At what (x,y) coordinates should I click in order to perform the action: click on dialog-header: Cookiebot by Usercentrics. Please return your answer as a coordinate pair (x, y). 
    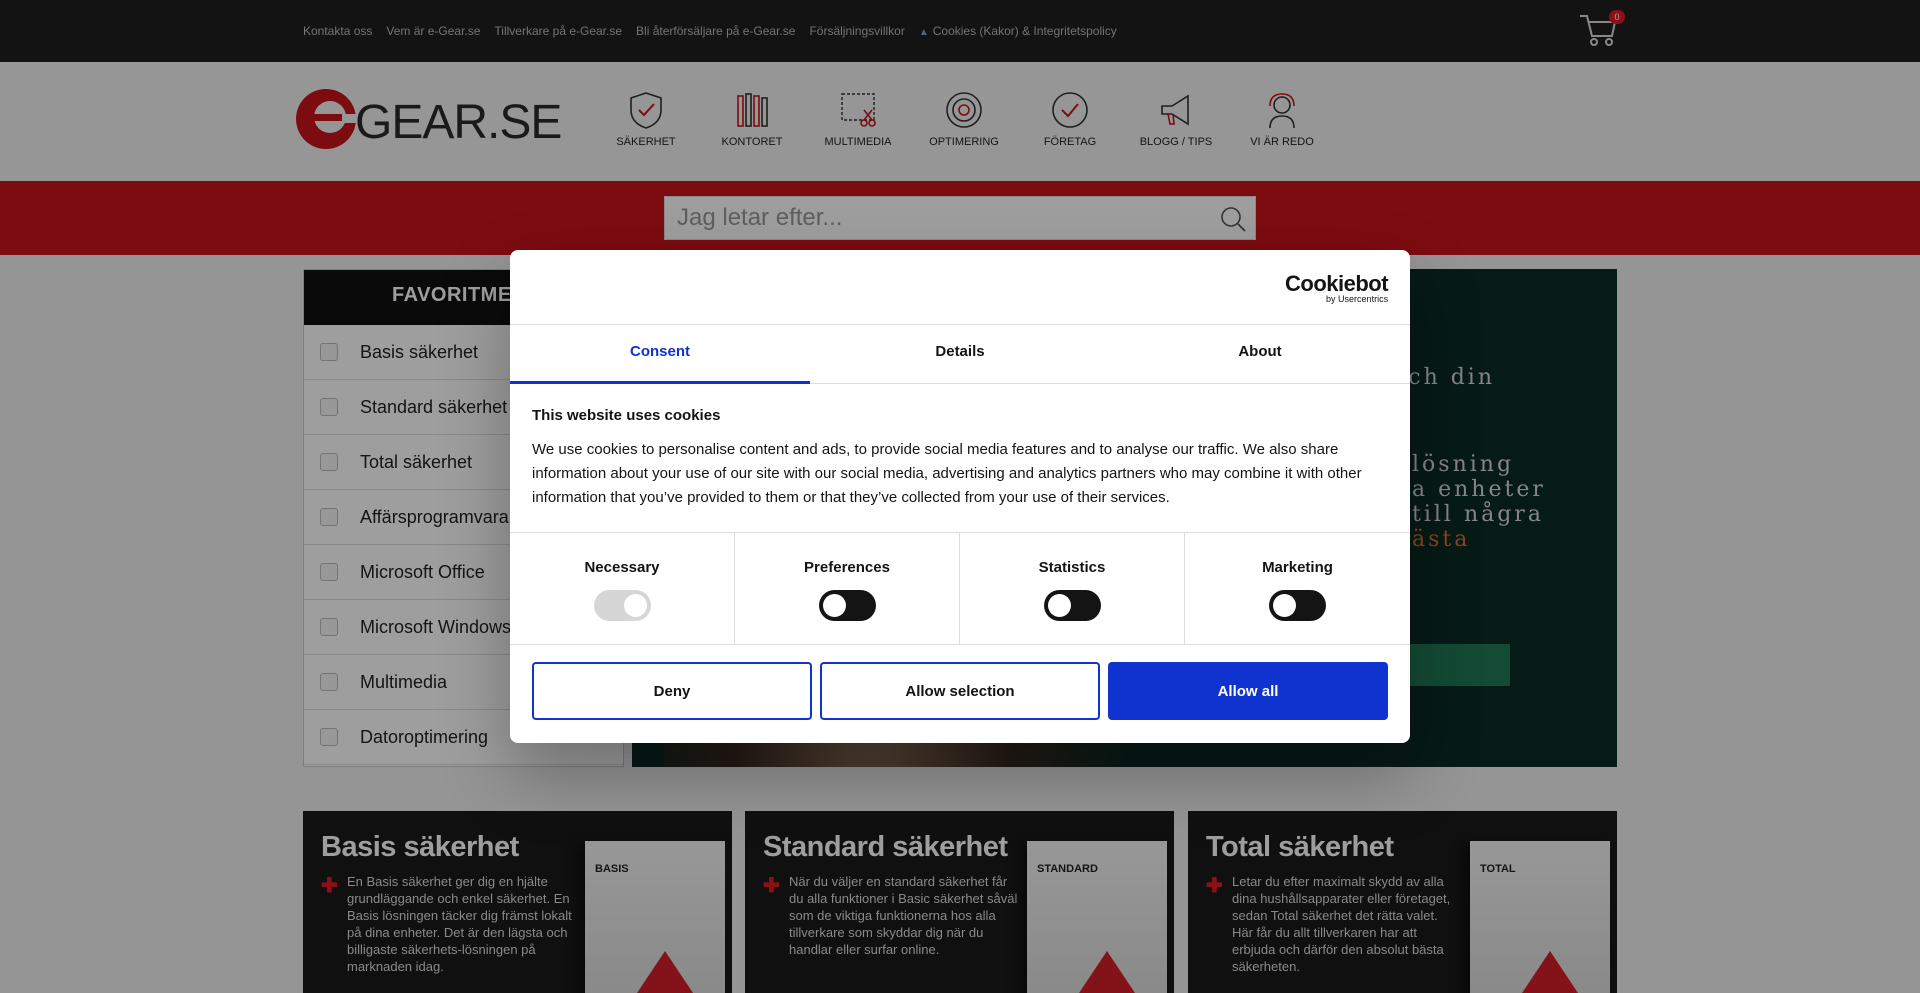
    Looking at the image, I should click on (960, 287).